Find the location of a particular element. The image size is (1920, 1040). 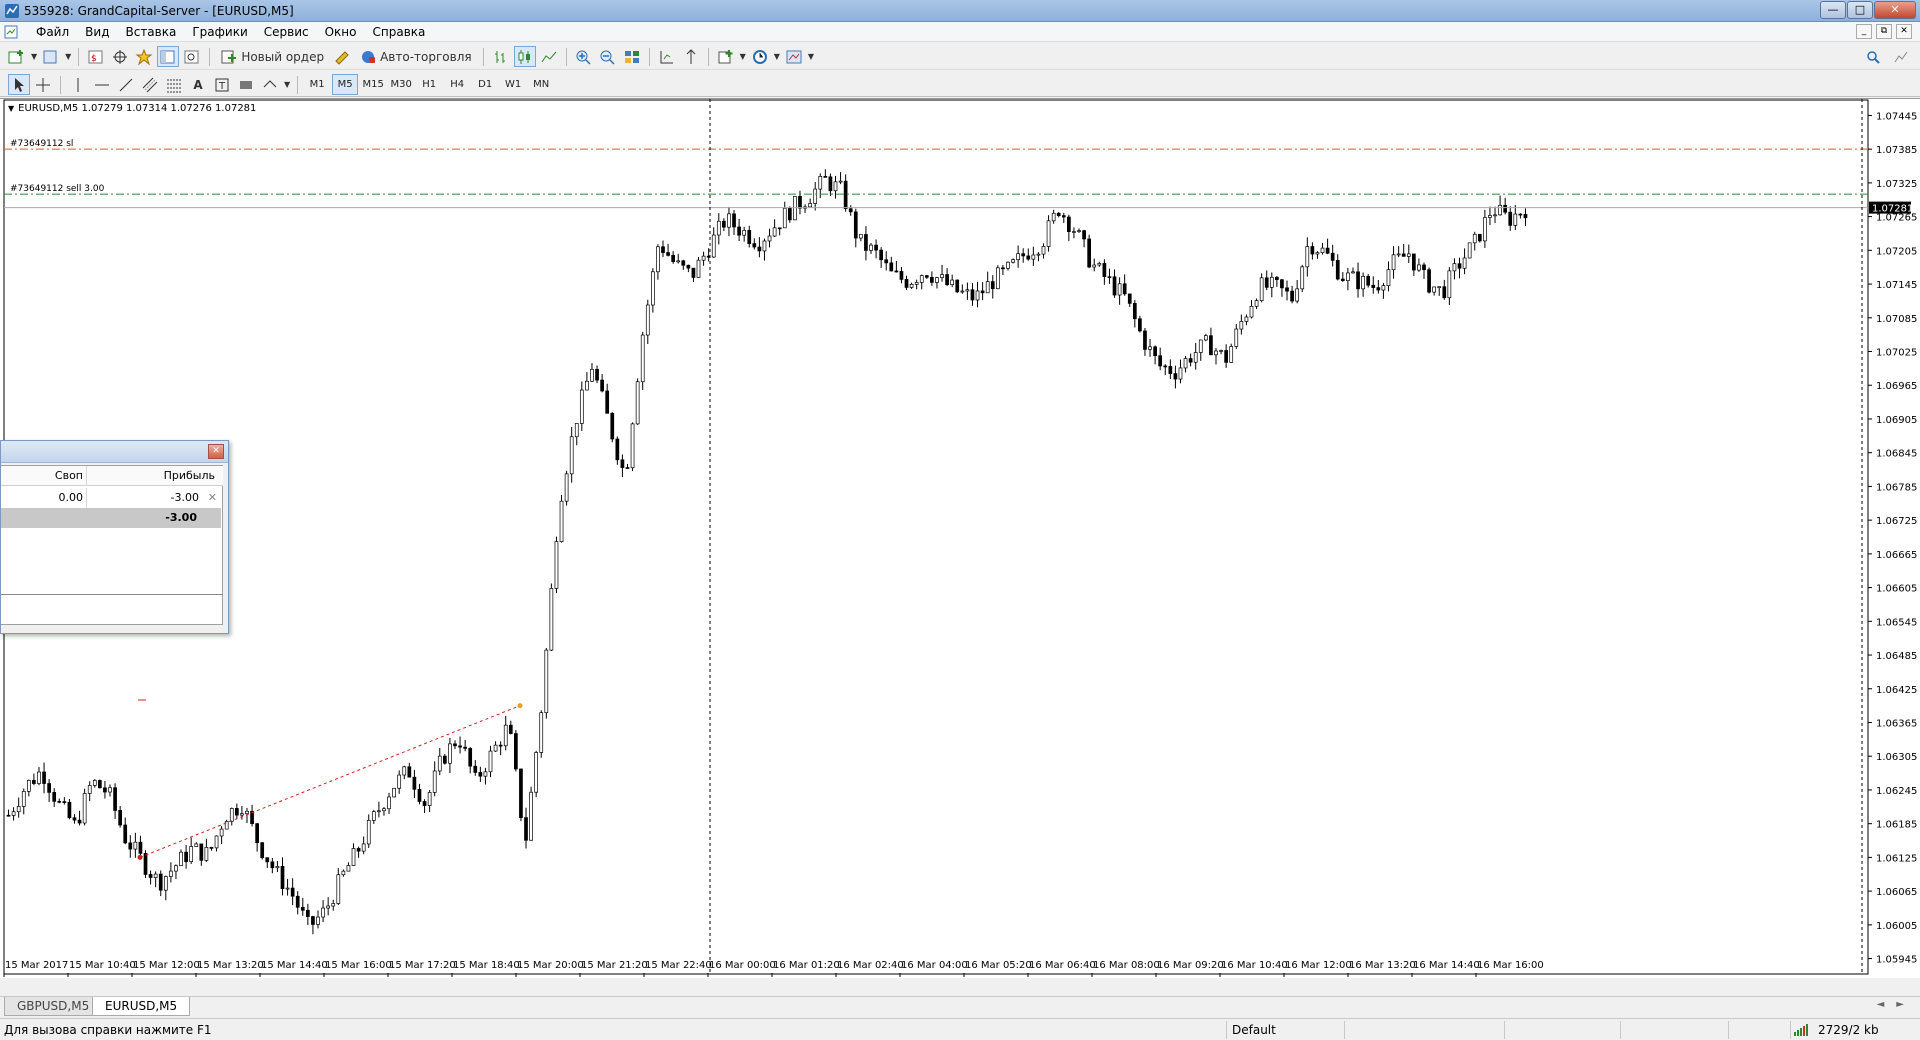

rectangle-icon is located at coordinates (246, 84).